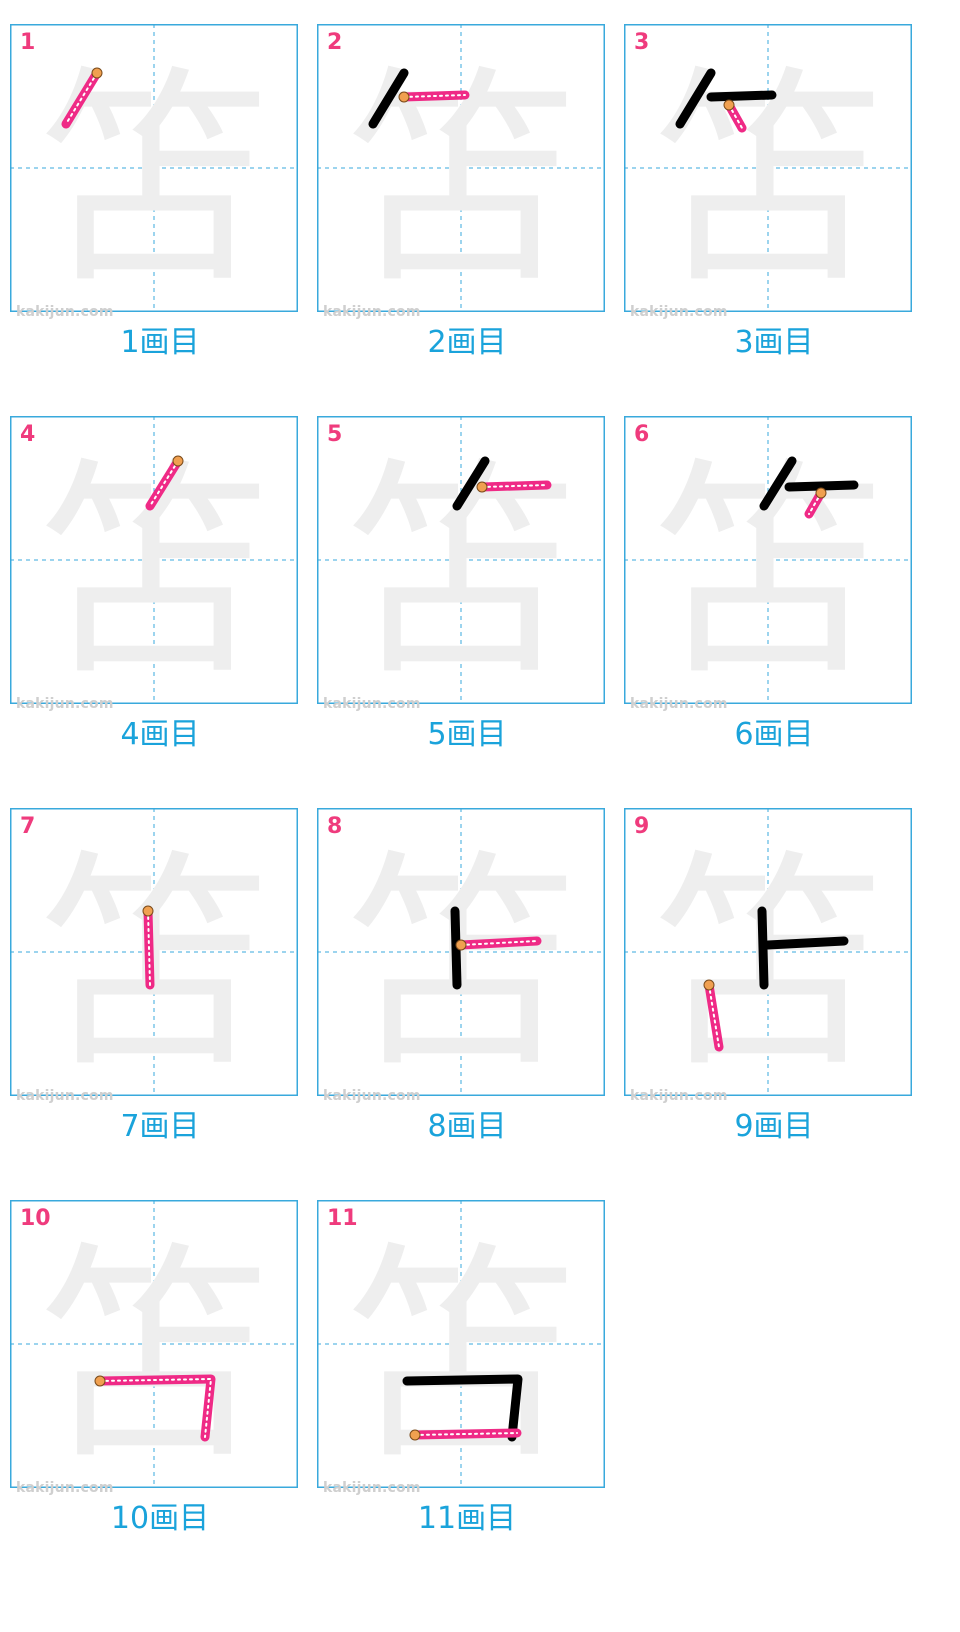  I want to click on stroke-caption: 9画目, so click(774, 1126).